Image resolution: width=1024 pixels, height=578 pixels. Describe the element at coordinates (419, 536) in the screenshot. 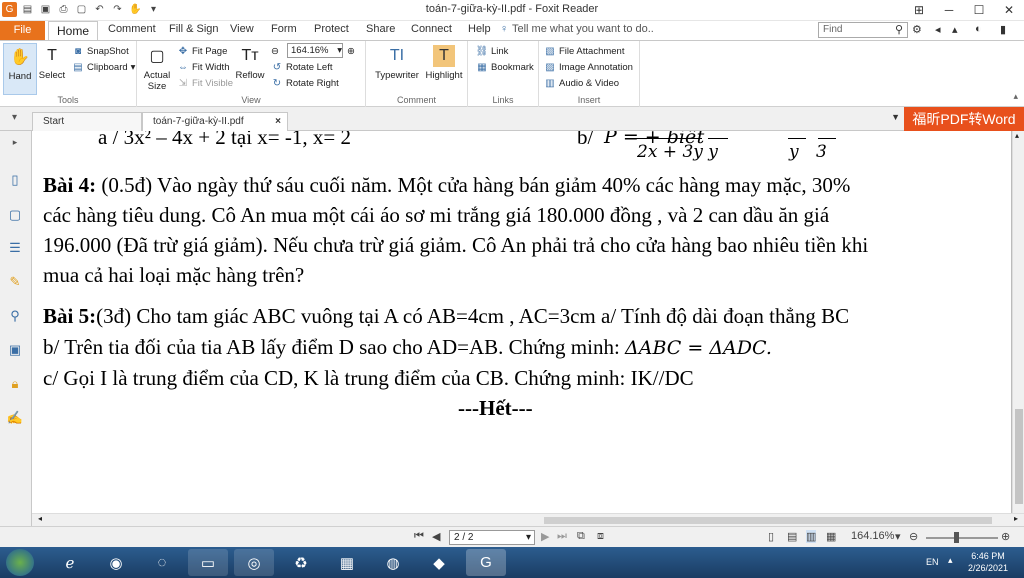

I see `first-page-icon: ⏮` at that location.